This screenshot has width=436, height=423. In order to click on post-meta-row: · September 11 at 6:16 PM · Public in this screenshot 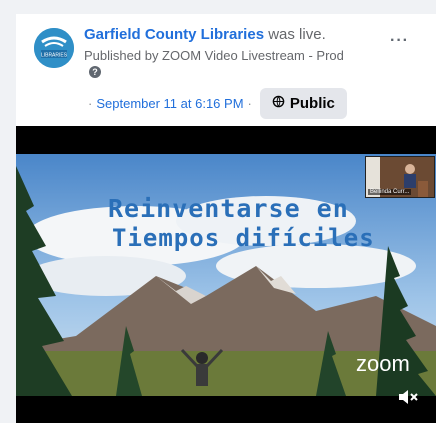, I will do `click(215, 103)`.